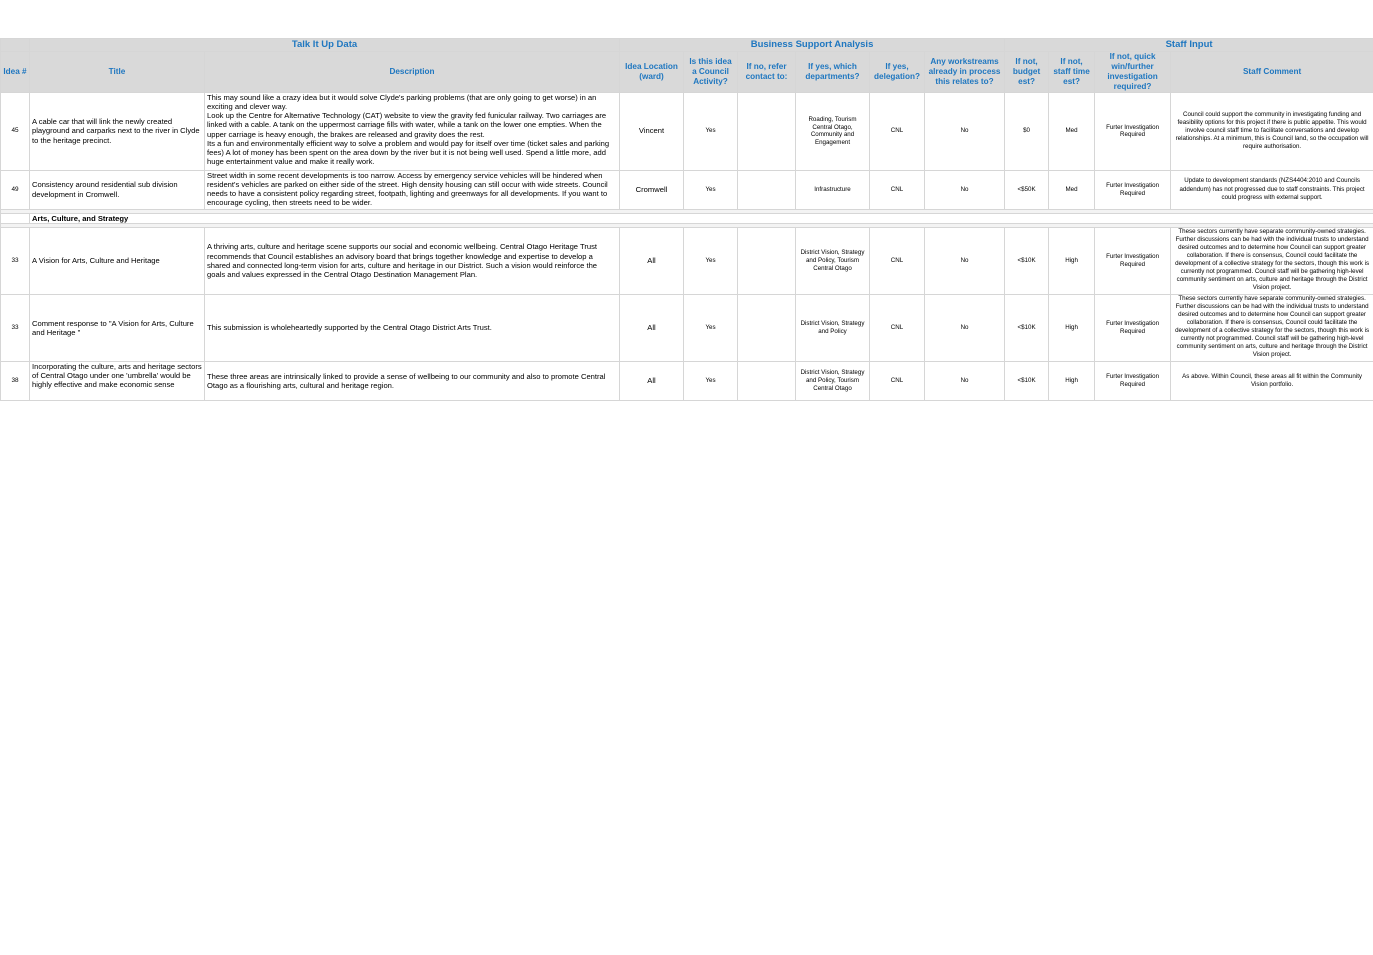  I want to click on col-header-idea: Idea #, so click(15, 71).